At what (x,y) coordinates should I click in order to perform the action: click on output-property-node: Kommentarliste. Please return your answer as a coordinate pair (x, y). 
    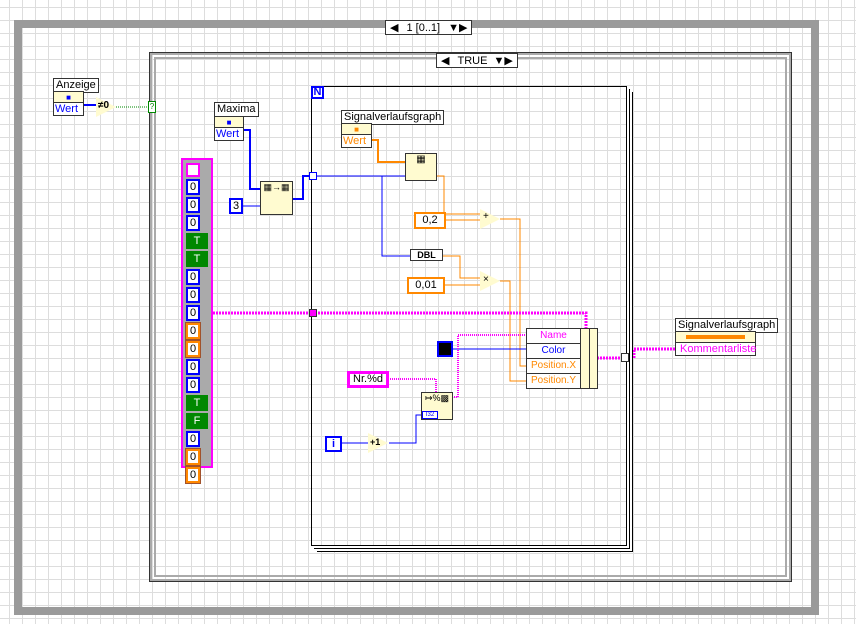
    Looking at the image, I should click on (715, 343).